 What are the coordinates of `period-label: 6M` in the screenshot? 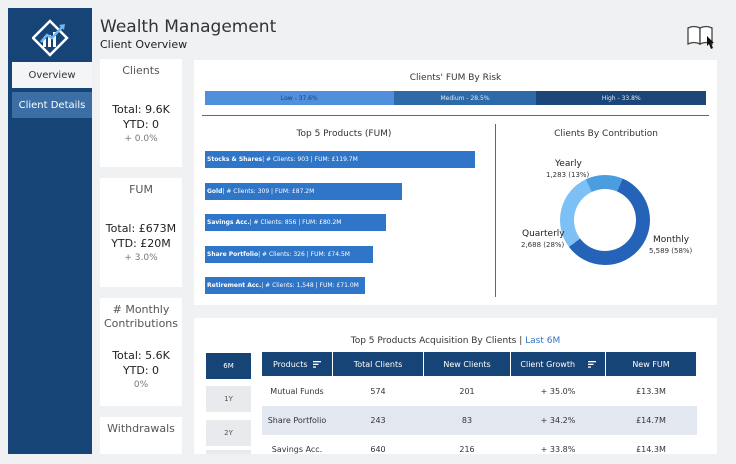 It's located at (228, 366).